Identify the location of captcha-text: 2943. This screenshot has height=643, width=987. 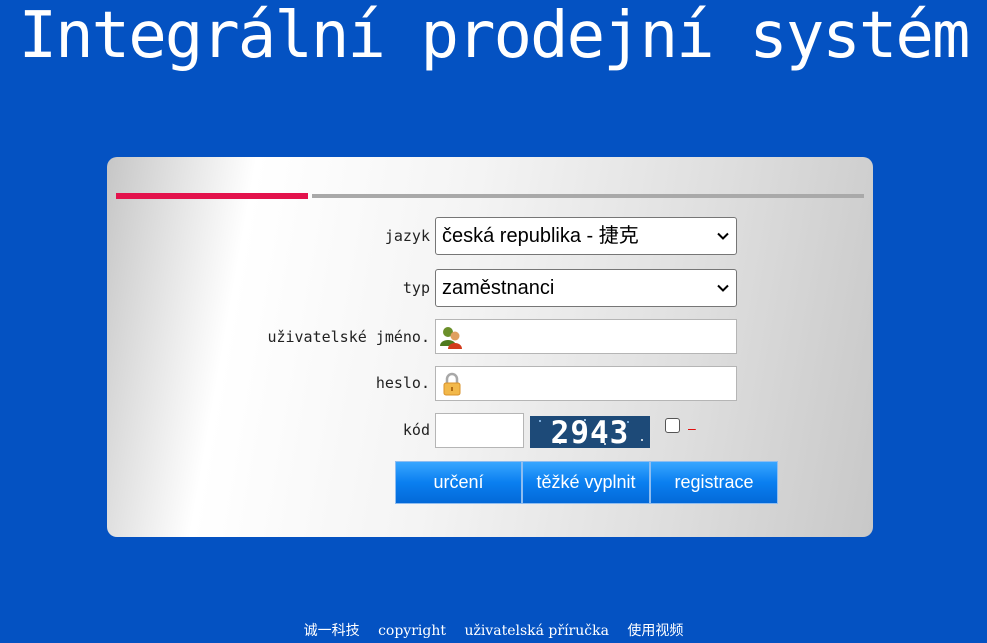
(590, 432).